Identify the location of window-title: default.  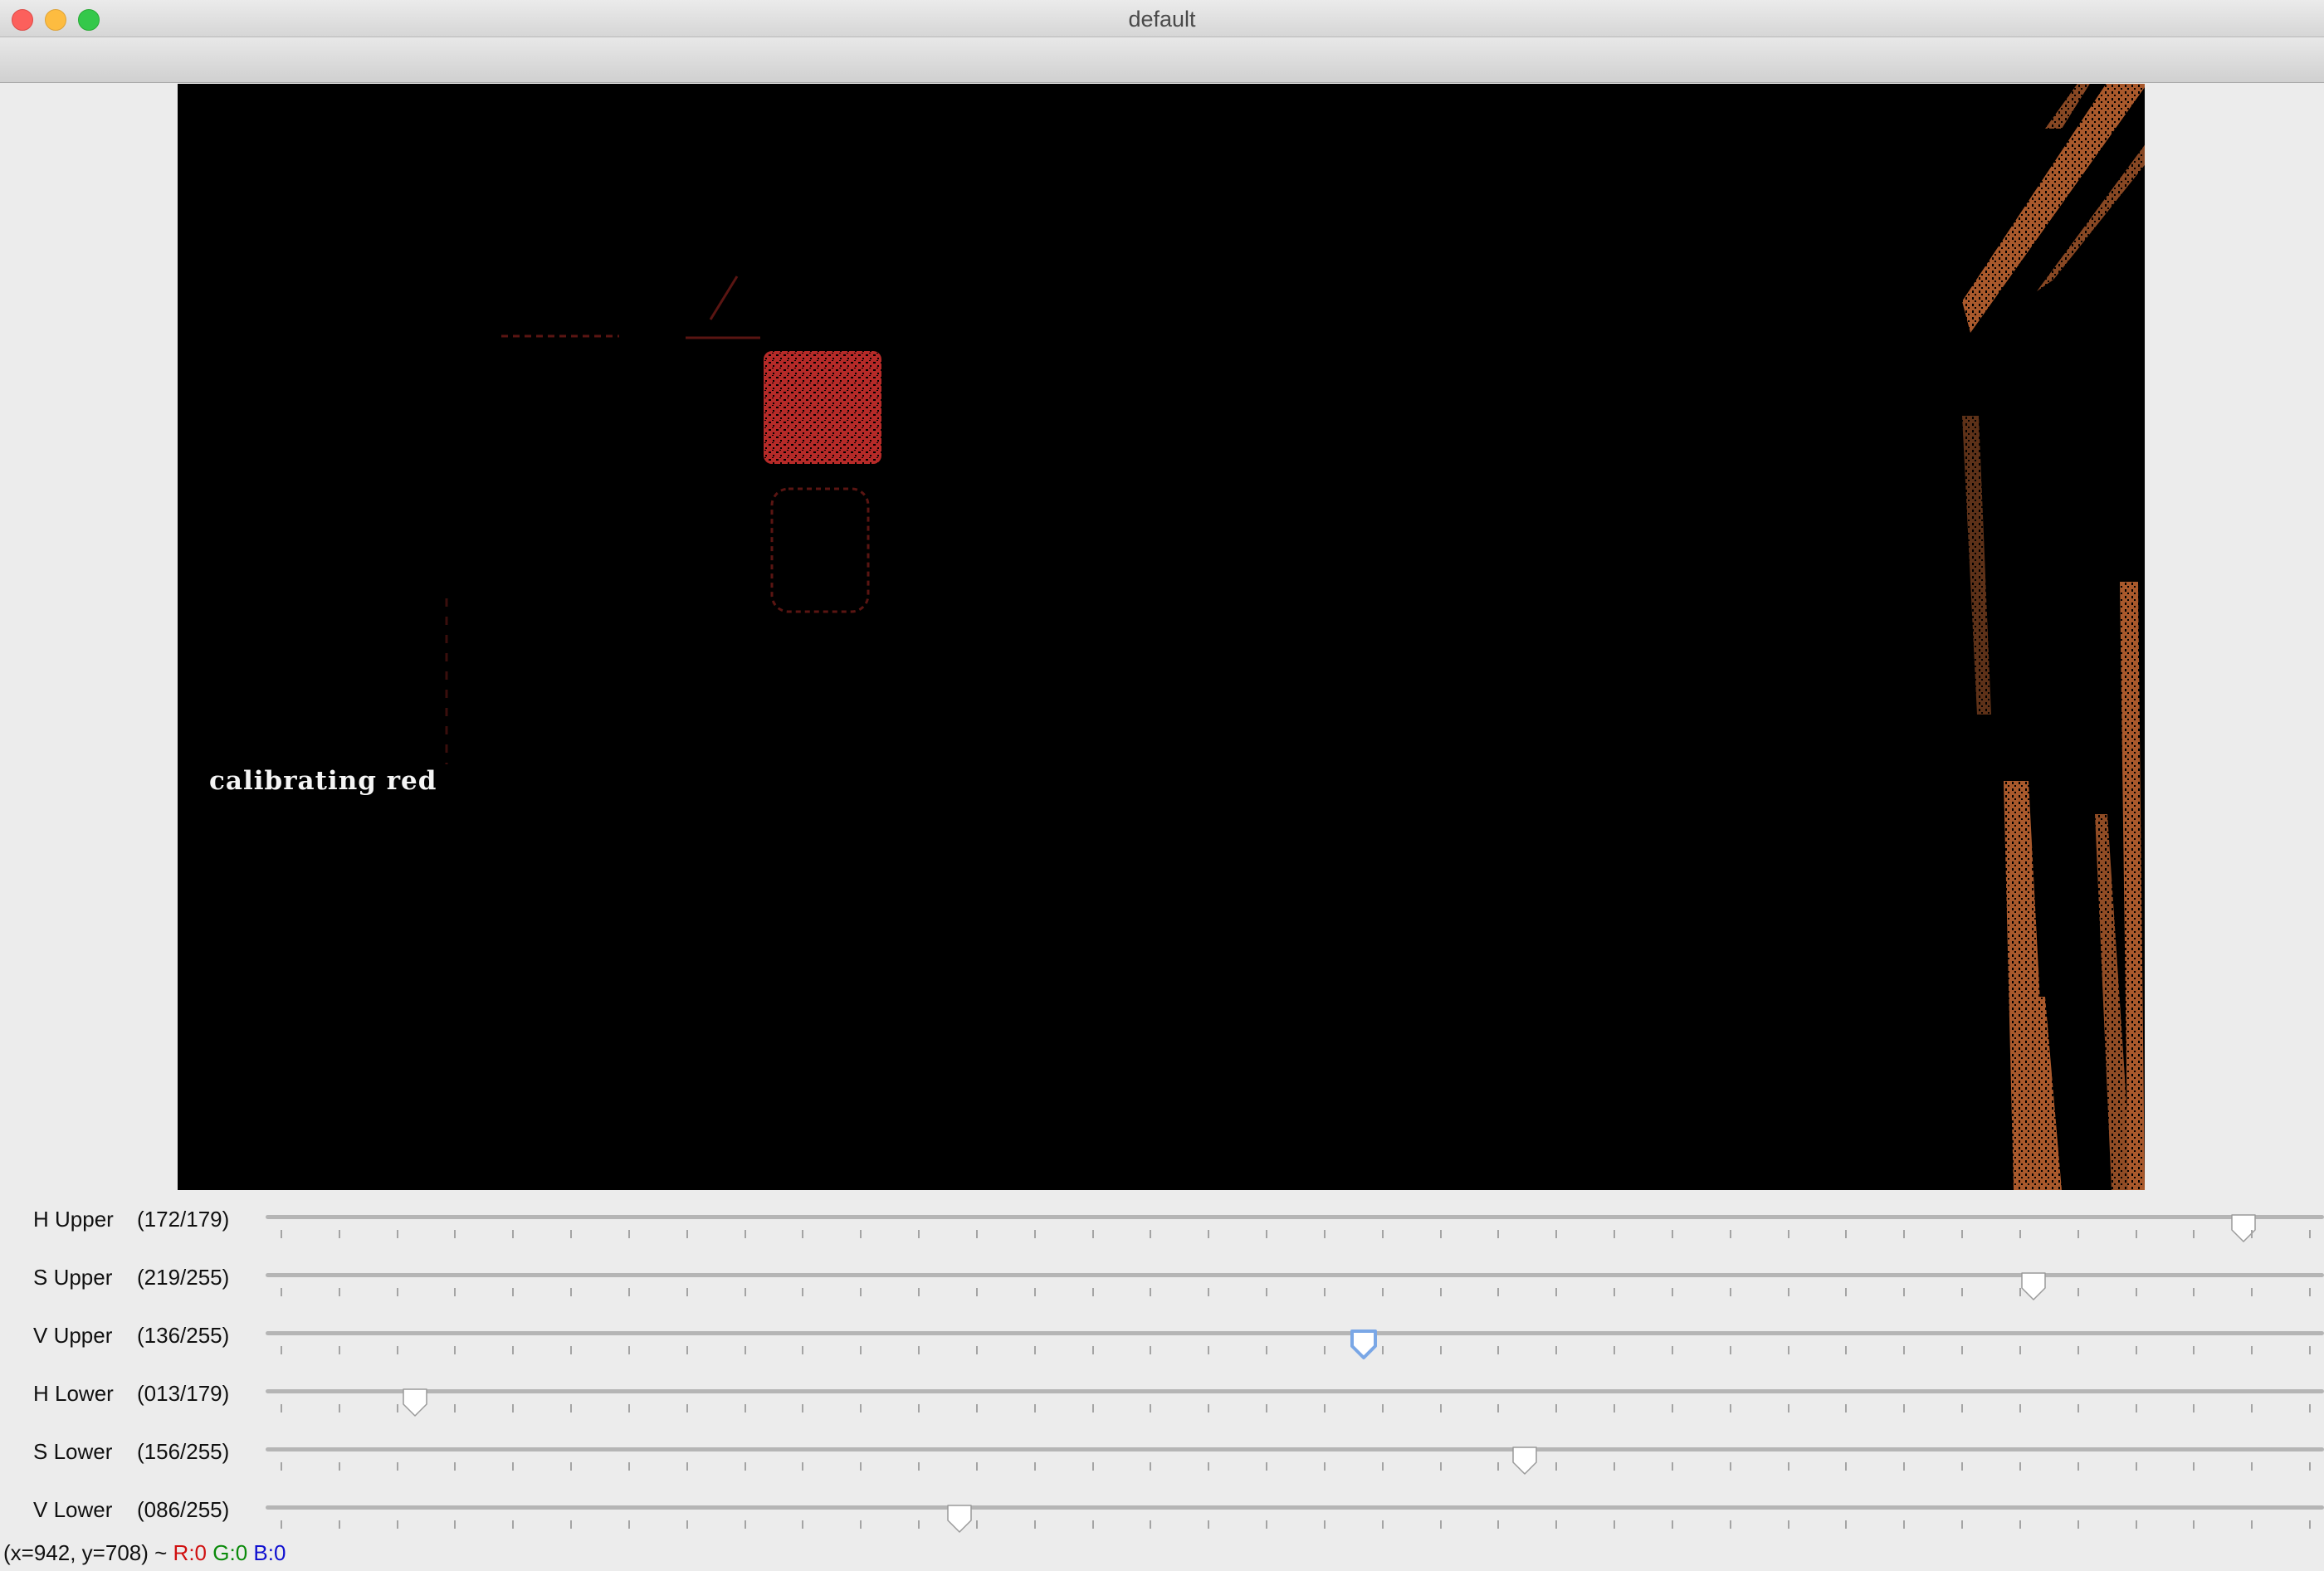
(1162, 19).